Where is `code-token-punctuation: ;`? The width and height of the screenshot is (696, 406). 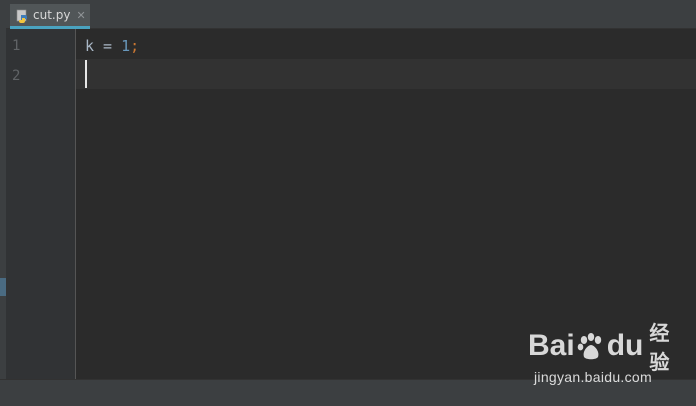 code-token-punctuation: ; is located at coordinates (135, 46).